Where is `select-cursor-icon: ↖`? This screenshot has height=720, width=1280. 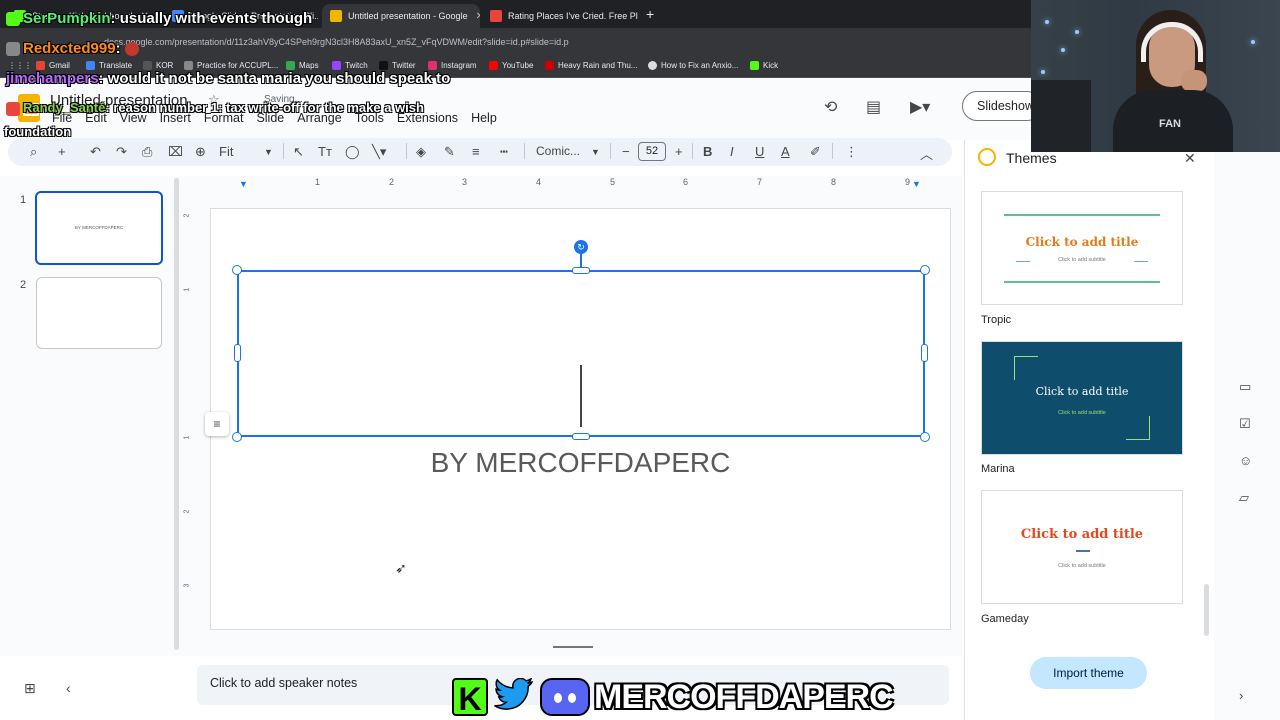 select-cursor-icon: ↖ is located at coordinates (298, 152).